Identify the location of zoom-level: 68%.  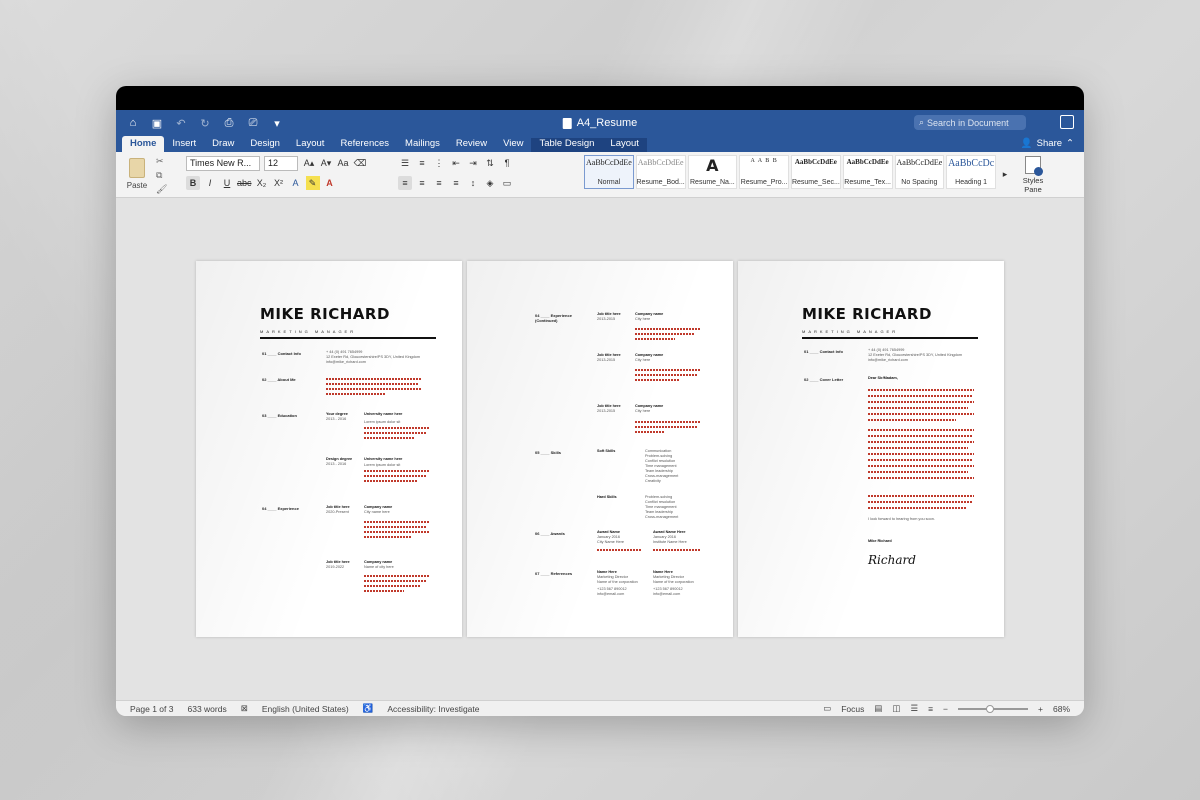
(1061, 709).